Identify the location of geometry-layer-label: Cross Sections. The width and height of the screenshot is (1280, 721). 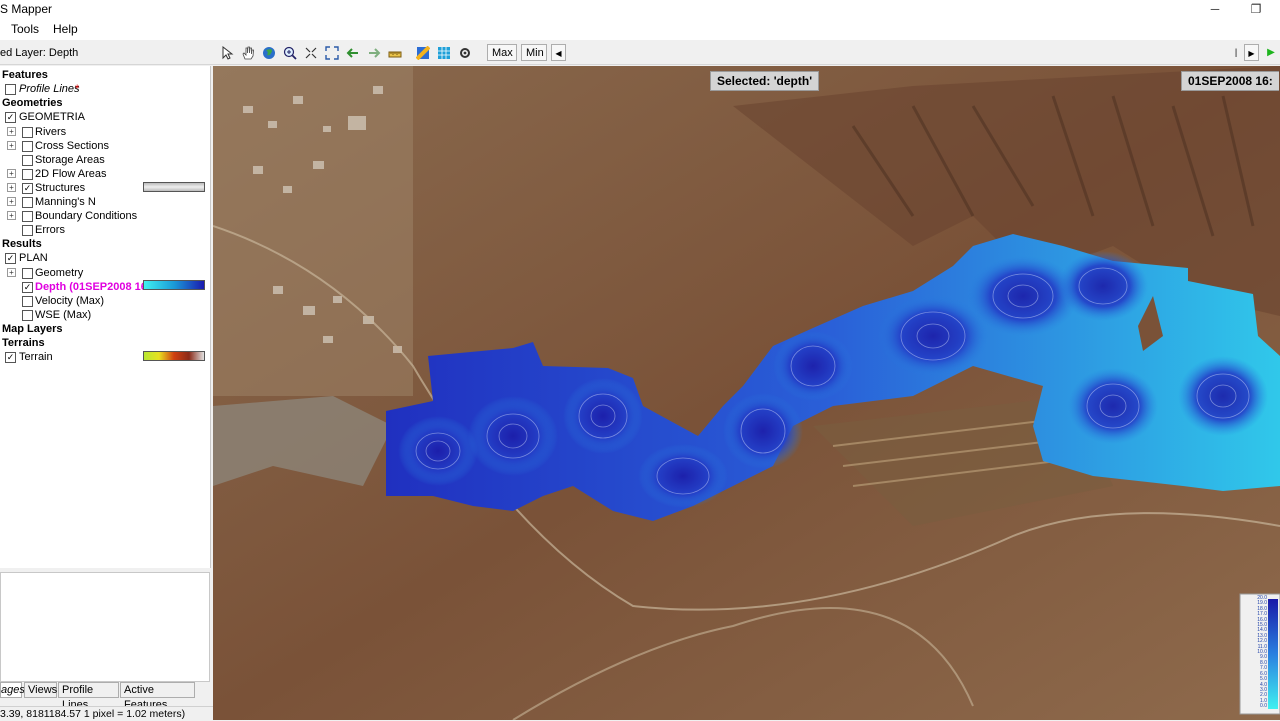
(72, 145).